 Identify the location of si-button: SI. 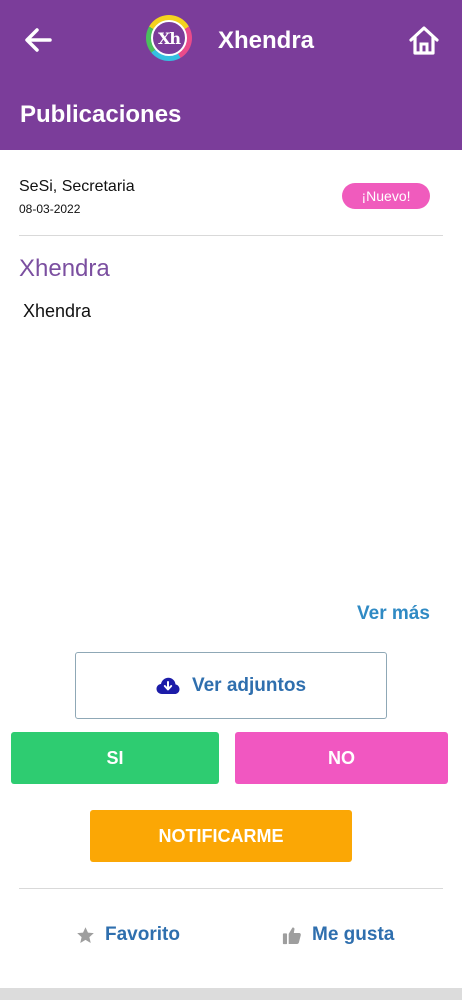
(115, 758).